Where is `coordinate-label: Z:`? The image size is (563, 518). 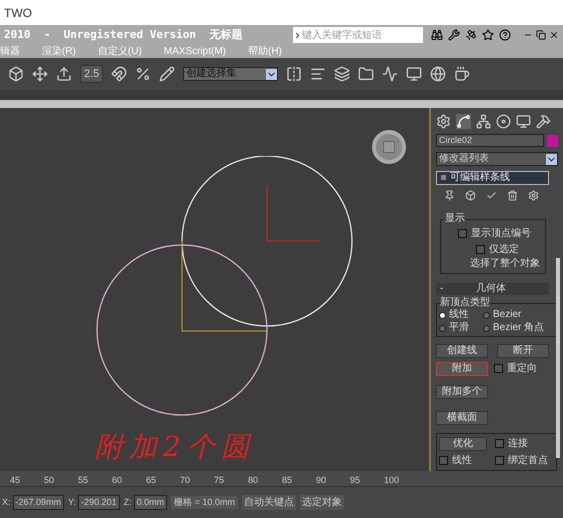
coordinate-label: Z: is located at coordinates (128, 502).